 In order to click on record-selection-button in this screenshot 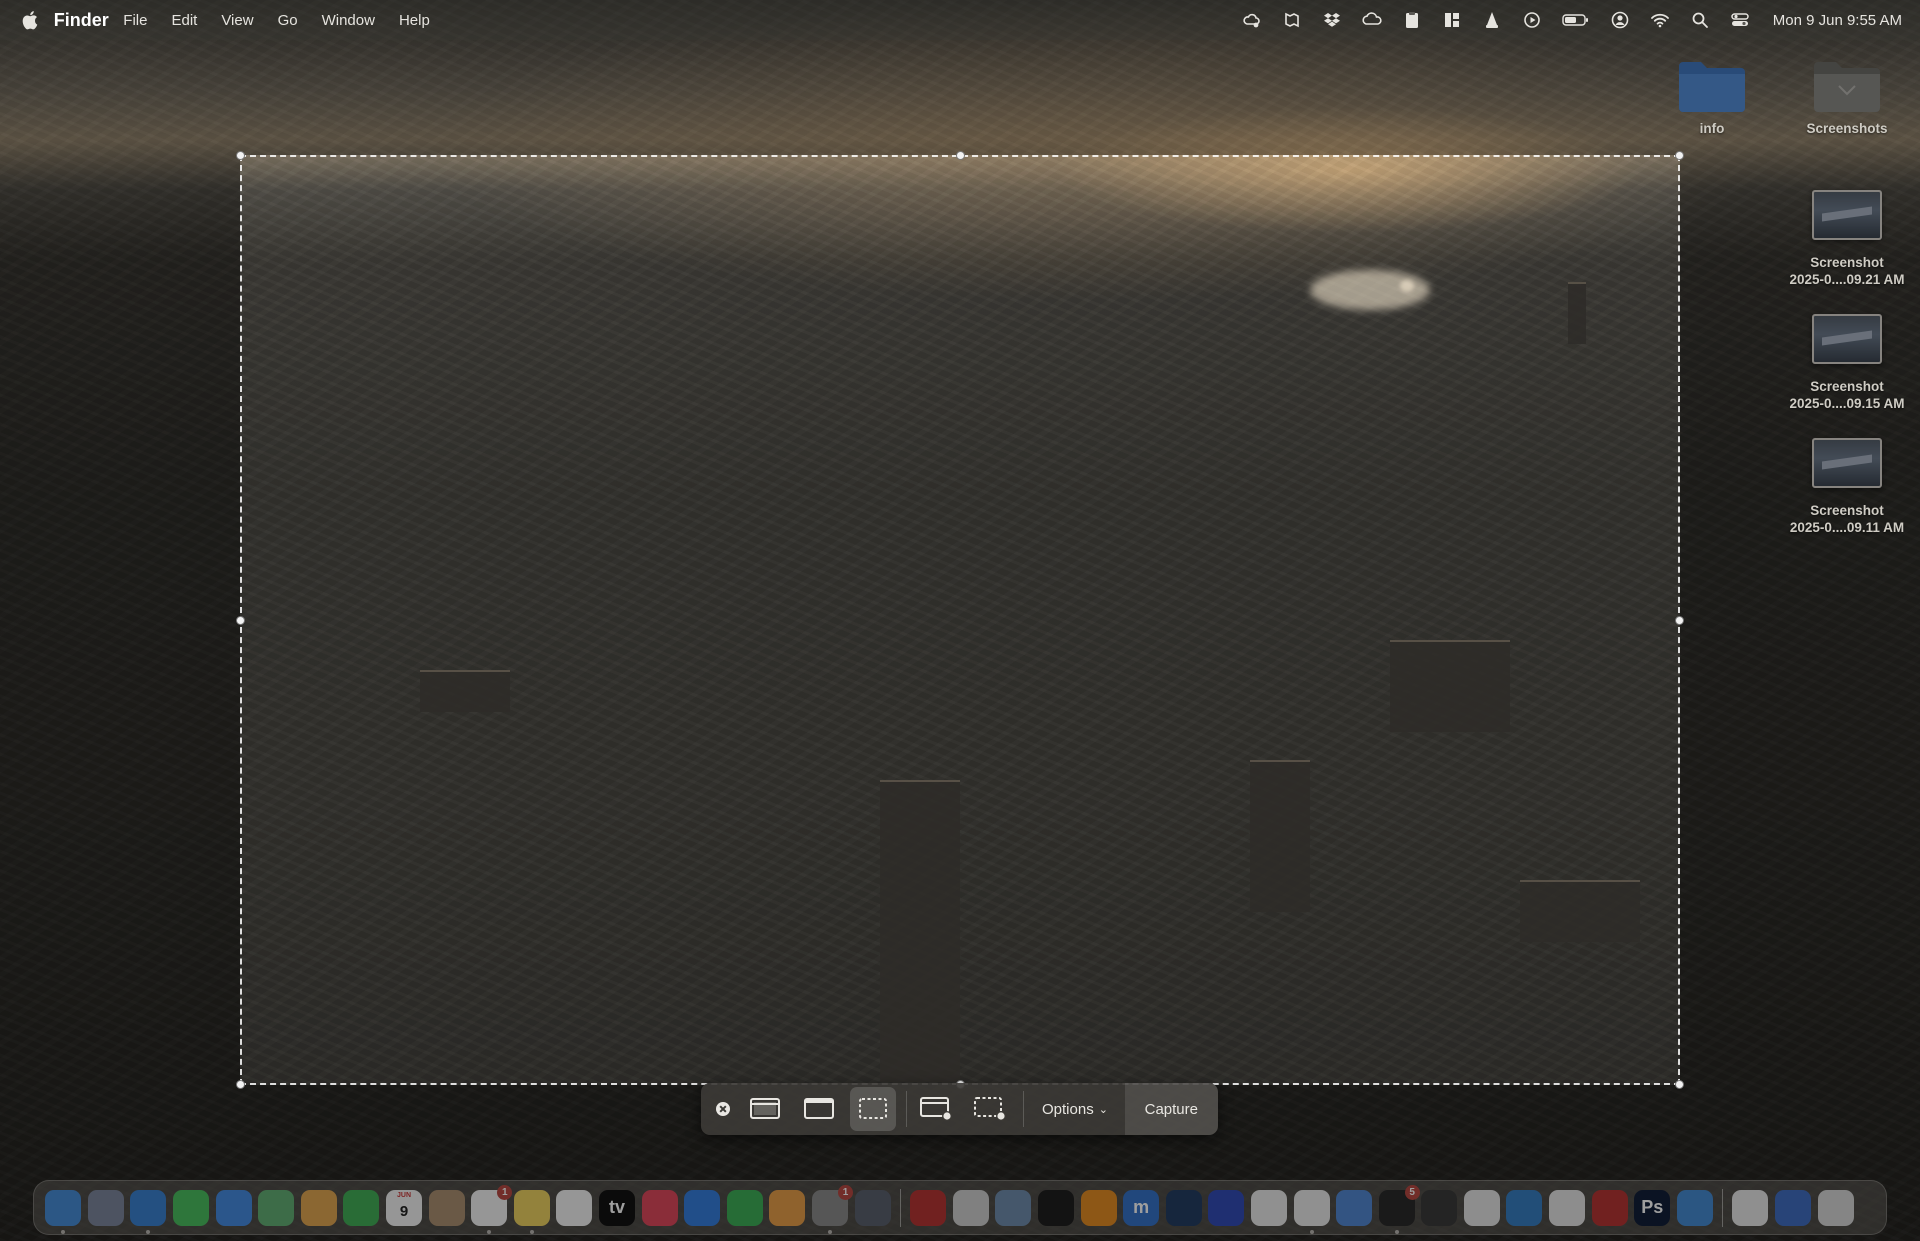, I will do `click(990, 1109)`.